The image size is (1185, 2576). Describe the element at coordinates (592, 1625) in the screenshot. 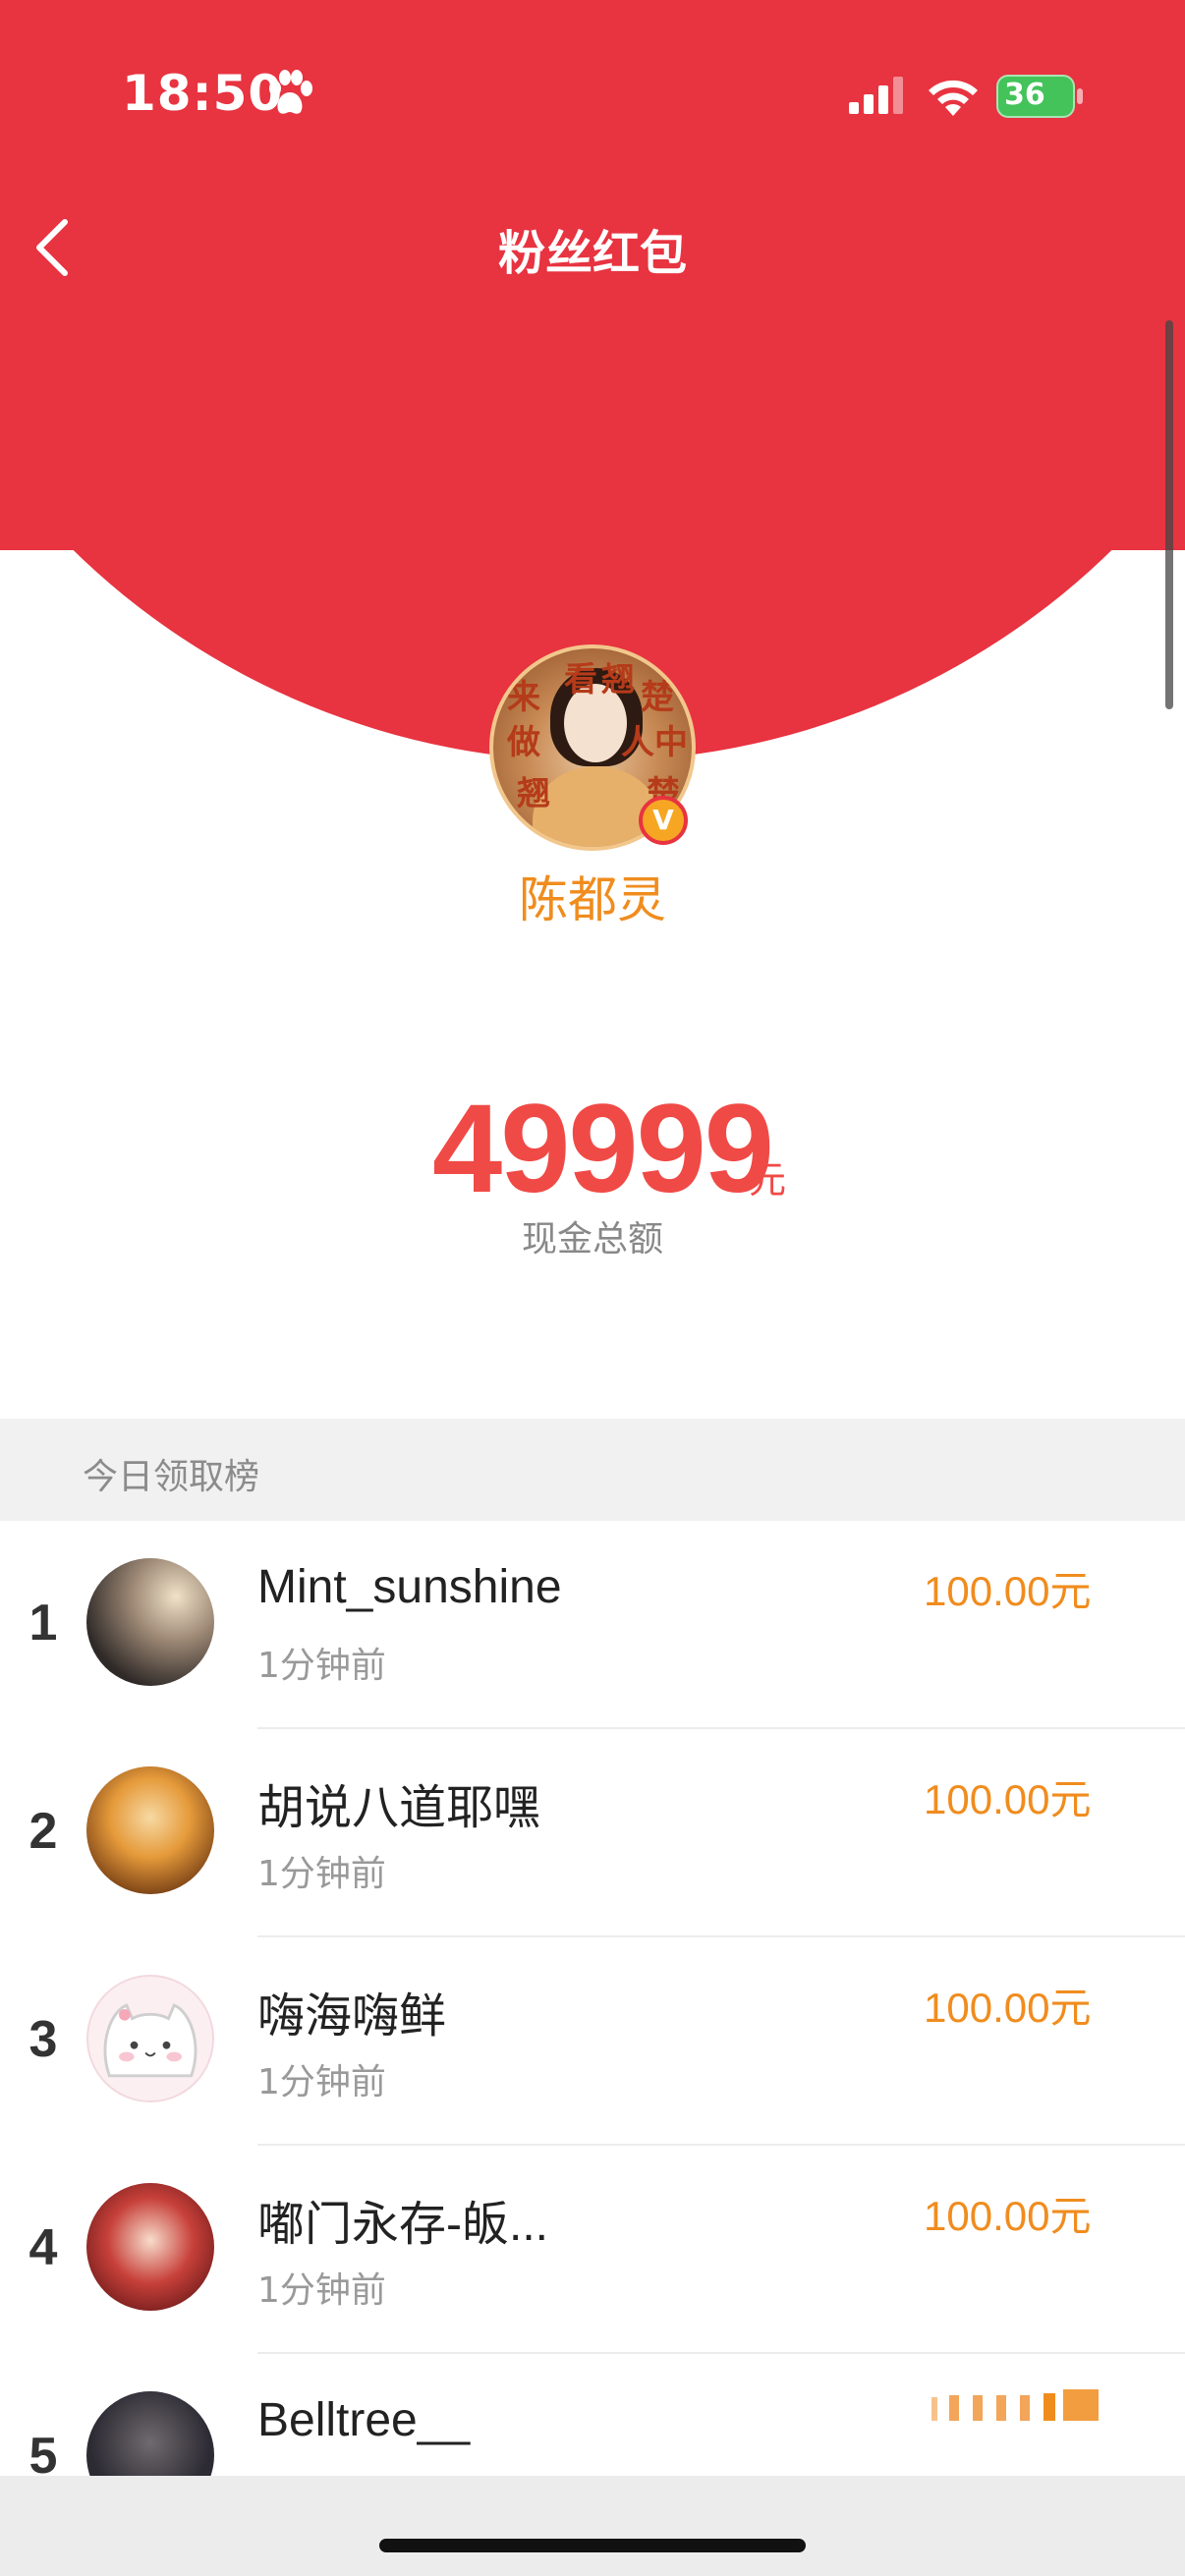

I see `leaderboard-row: 1 Mint_sunshine 1分钟前 100.00元` at that location.